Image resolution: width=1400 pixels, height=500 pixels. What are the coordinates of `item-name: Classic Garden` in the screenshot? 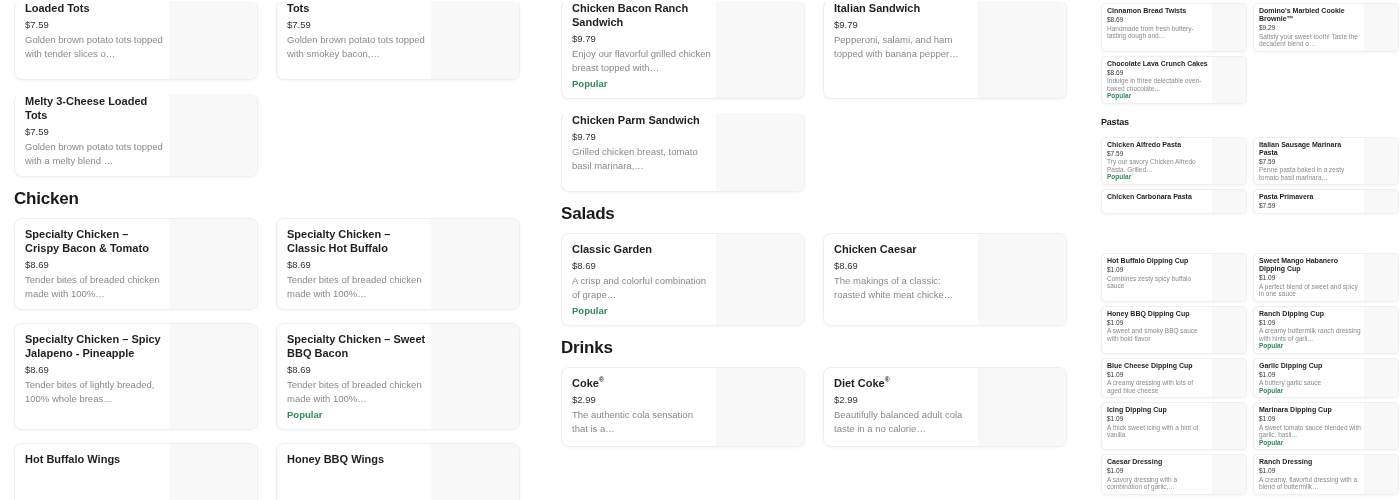 It's located at (613, 249).